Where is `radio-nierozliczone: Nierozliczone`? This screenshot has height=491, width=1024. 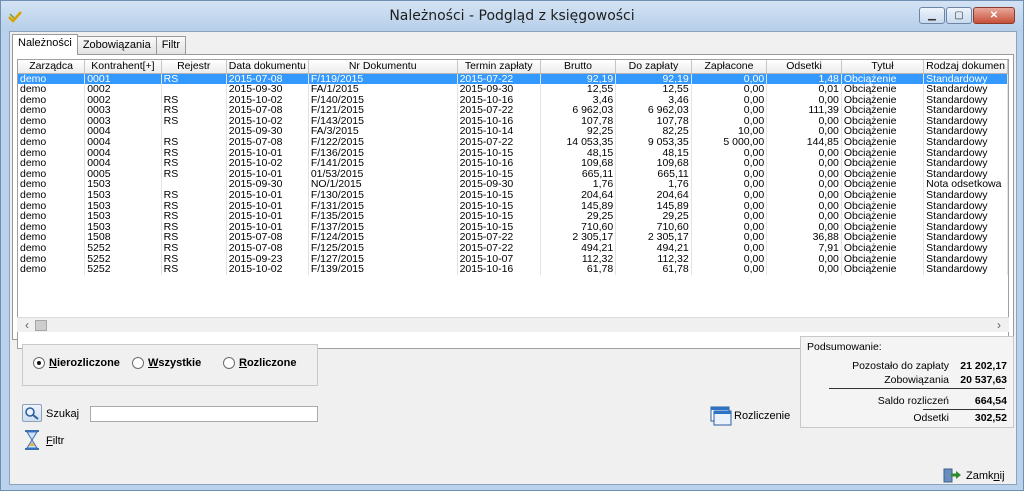 radio-nierozliczone: Nierozliczone is located at coordinates (76, 363).